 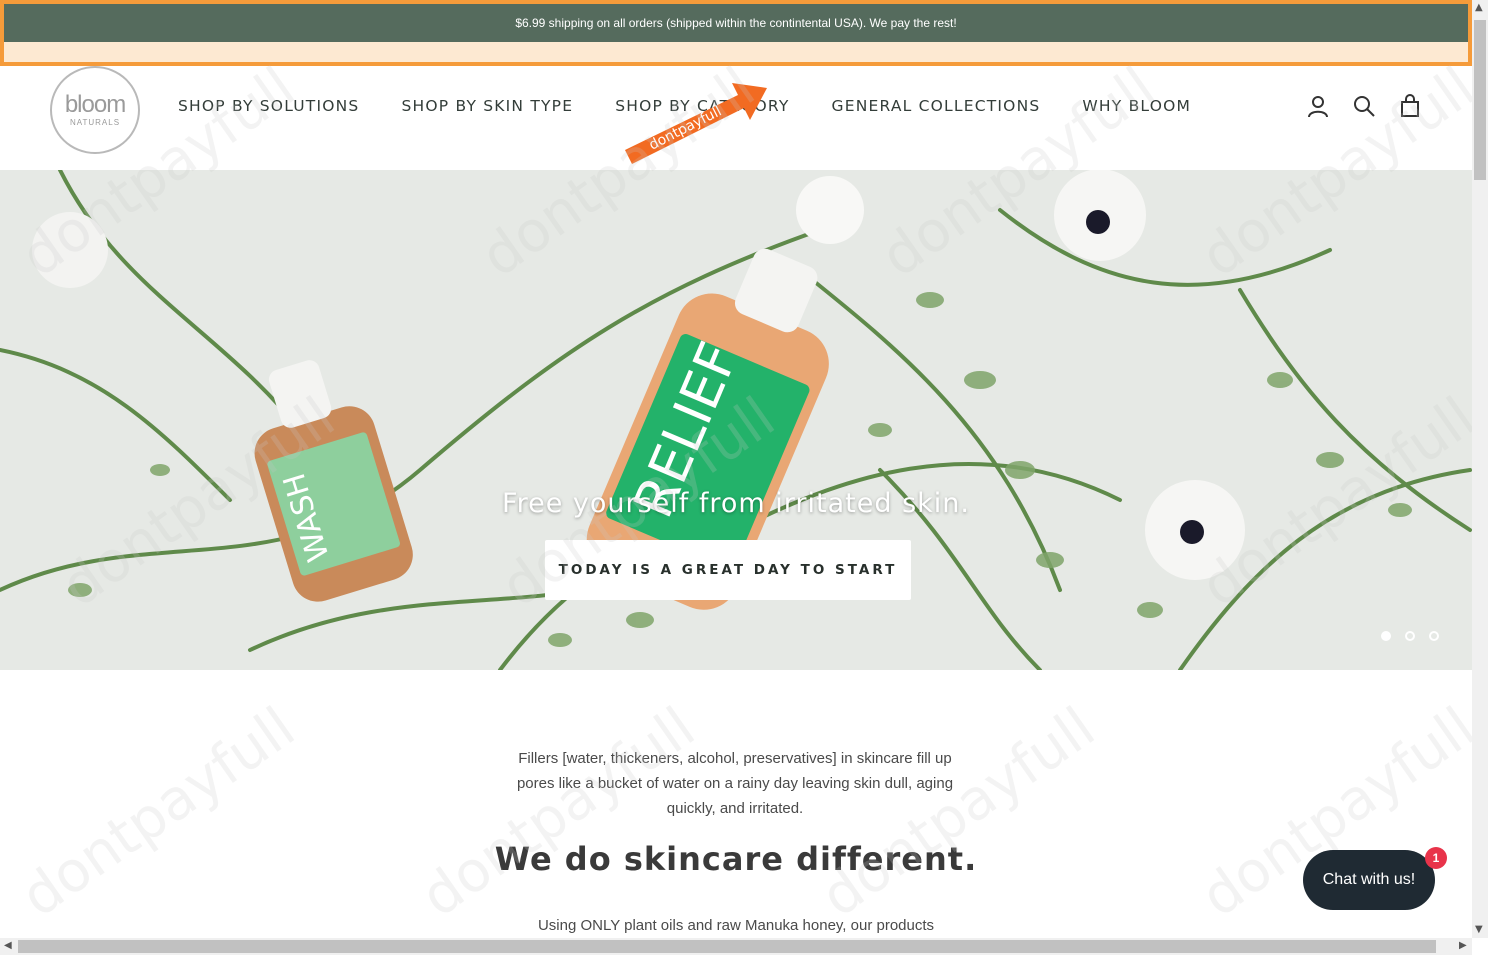 What do you see at coordinates (1318, 106) in the screenshot?
I see `account-icon` at bounding box center [1318, 106].